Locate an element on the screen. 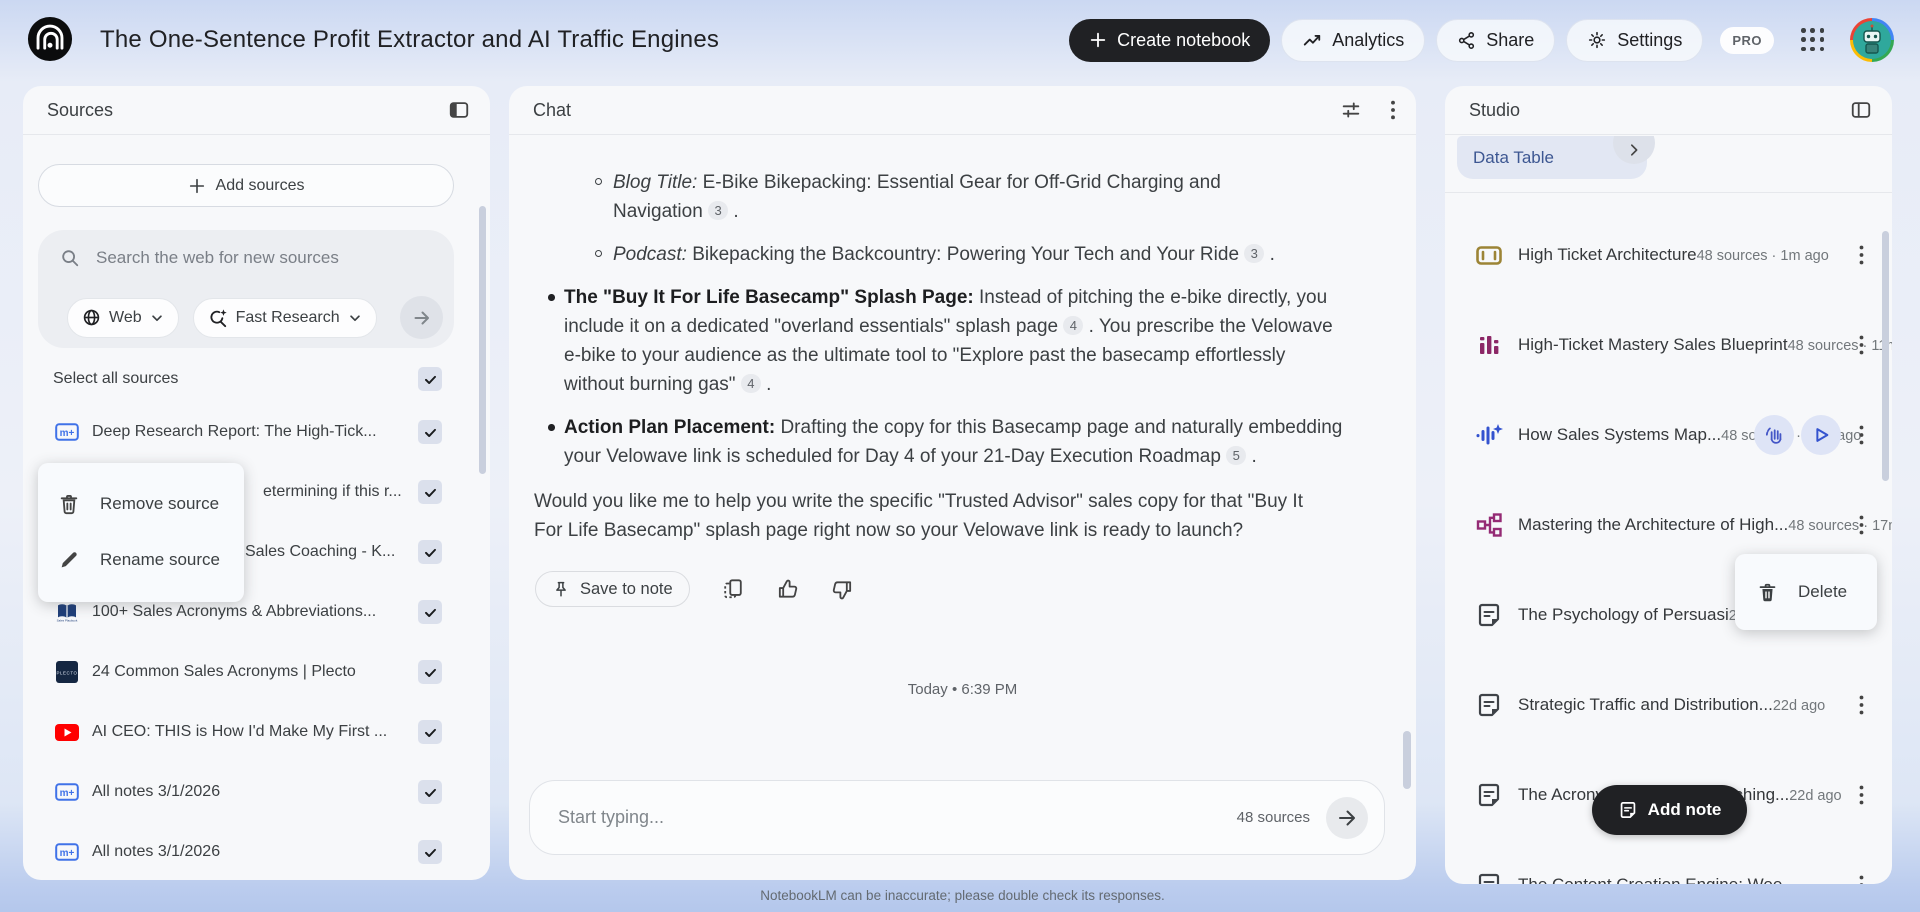 The image size is (1920, 912). sources-count: 48 sources is located at coordinates (1273, 817).